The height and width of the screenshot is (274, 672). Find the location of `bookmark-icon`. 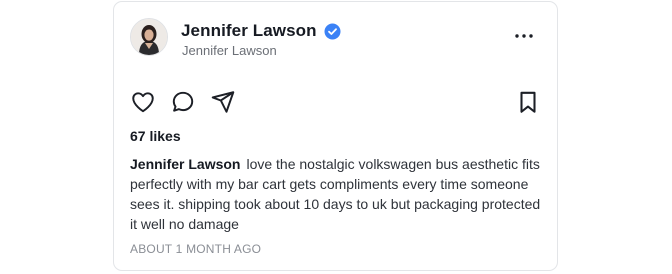

bookmark-icon is located at coordinates (528, 102).